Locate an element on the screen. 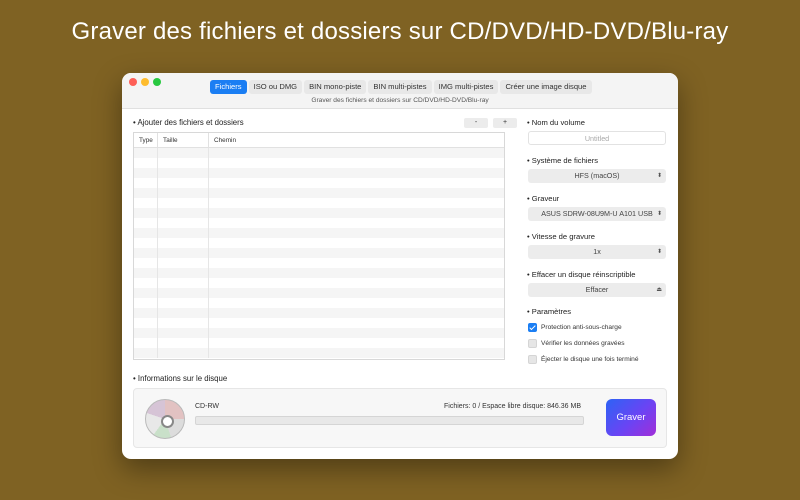 This screenshot has height=500, width=800. option-label: Protection anti-sous-charge is located at coordinates (581, 327).